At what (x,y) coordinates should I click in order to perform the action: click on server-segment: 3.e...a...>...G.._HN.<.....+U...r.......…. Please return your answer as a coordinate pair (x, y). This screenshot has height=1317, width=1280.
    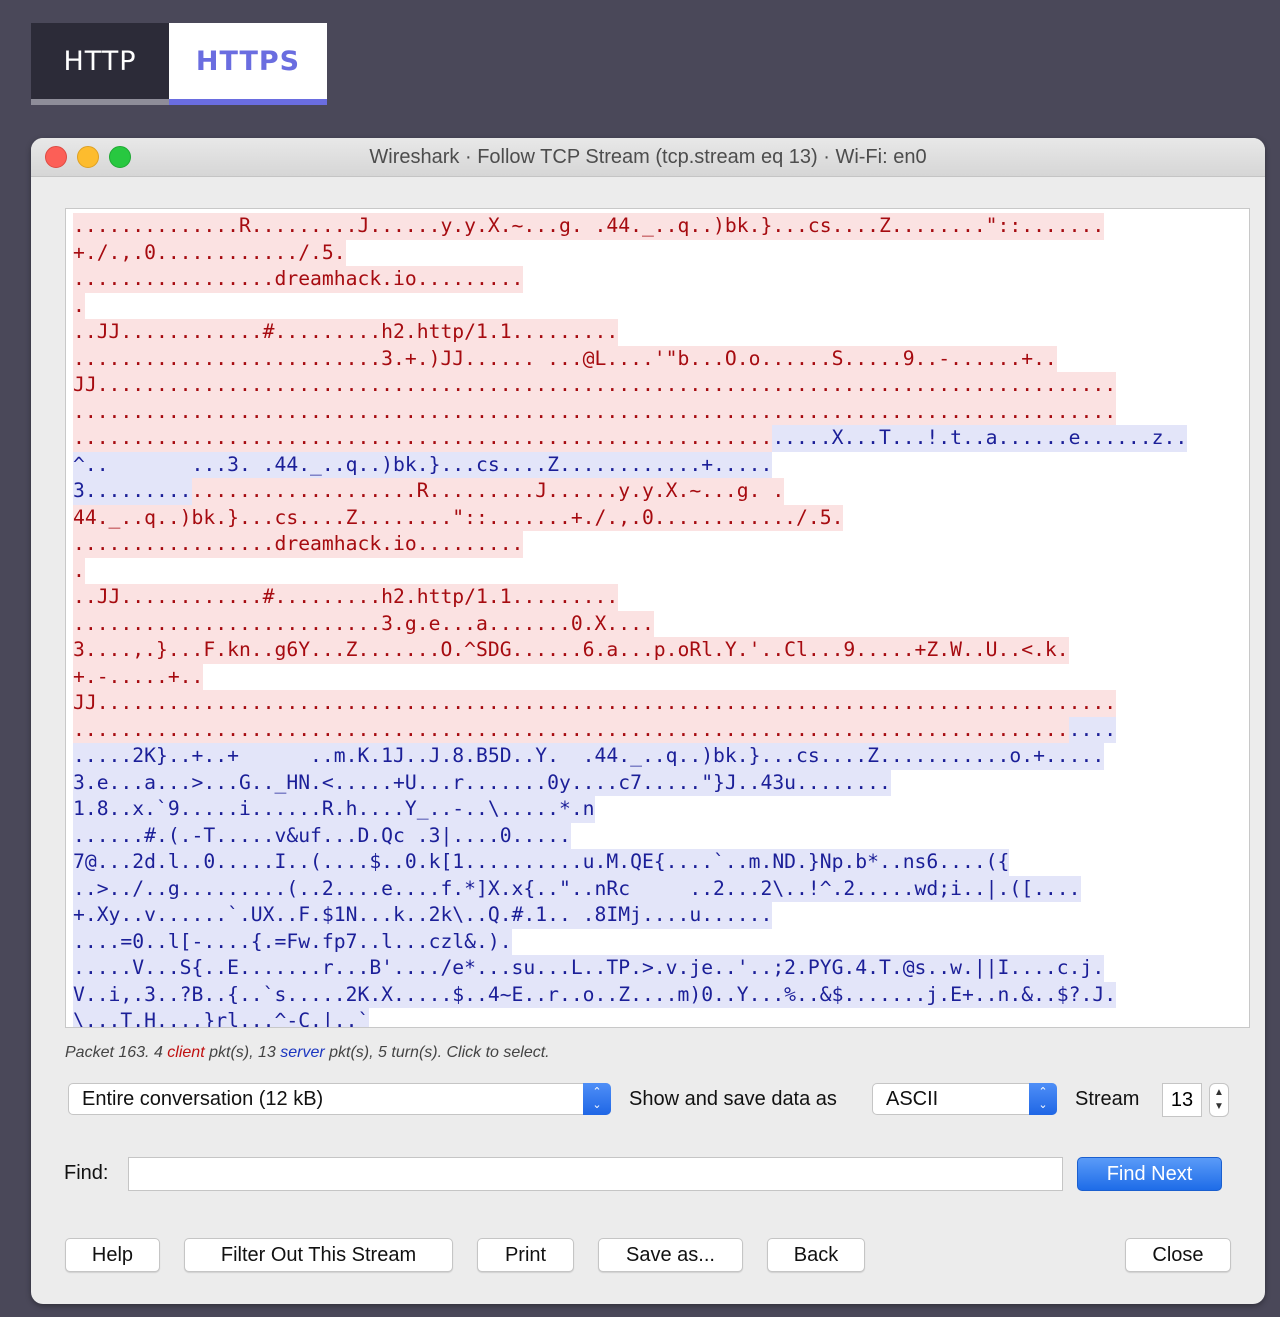
    Looking at the image, I should click on (482, 782).